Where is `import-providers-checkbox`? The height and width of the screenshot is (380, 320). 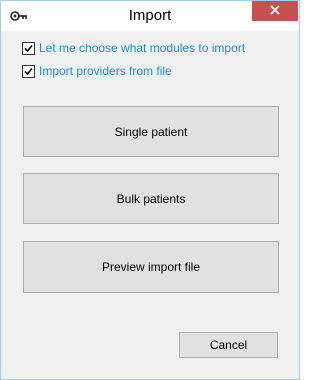 import-providers-checkbox is located at coordinates (28, 71).